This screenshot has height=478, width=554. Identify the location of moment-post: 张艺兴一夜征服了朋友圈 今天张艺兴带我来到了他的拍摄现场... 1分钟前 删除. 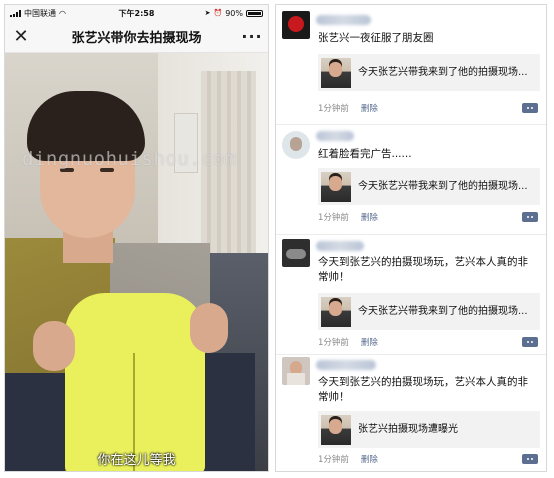
(411, 65).